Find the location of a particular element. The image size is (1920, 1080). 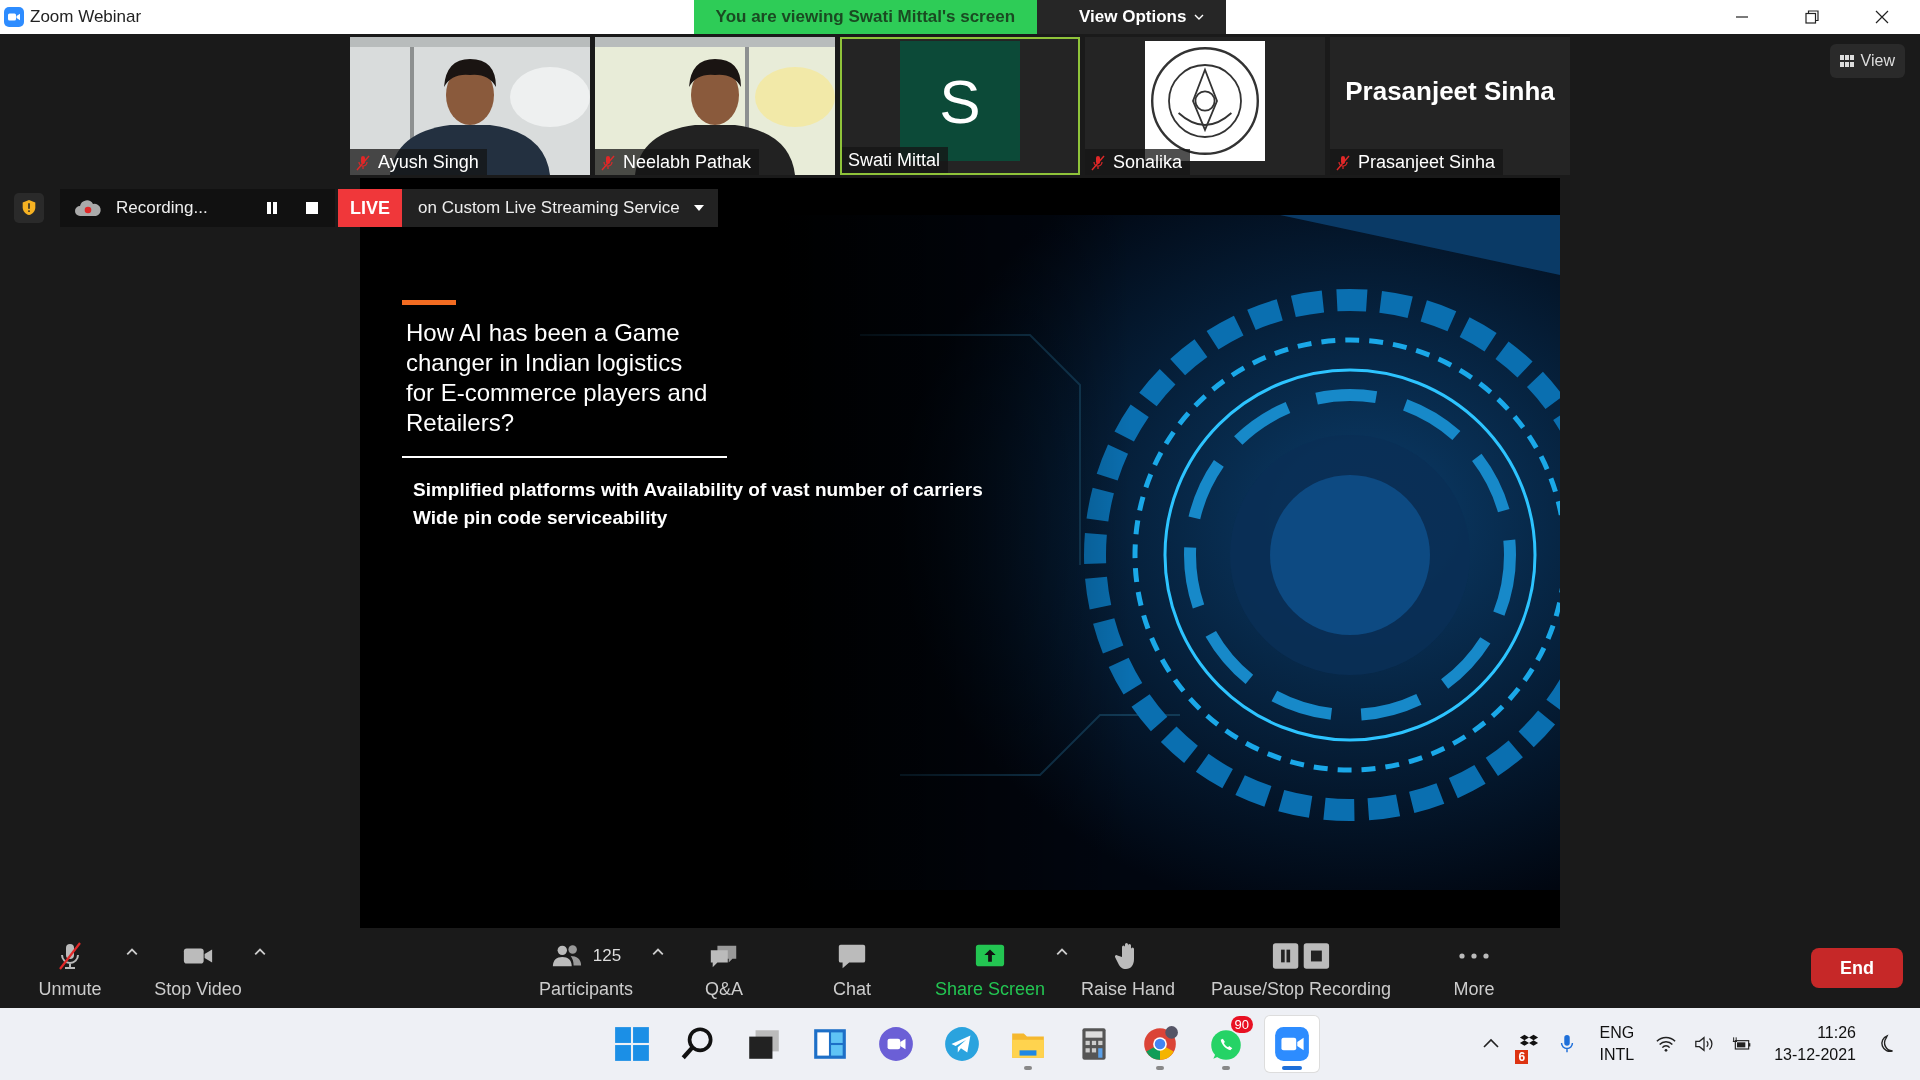

participant-name: Sonalika is located at coordinates (1148, 162).